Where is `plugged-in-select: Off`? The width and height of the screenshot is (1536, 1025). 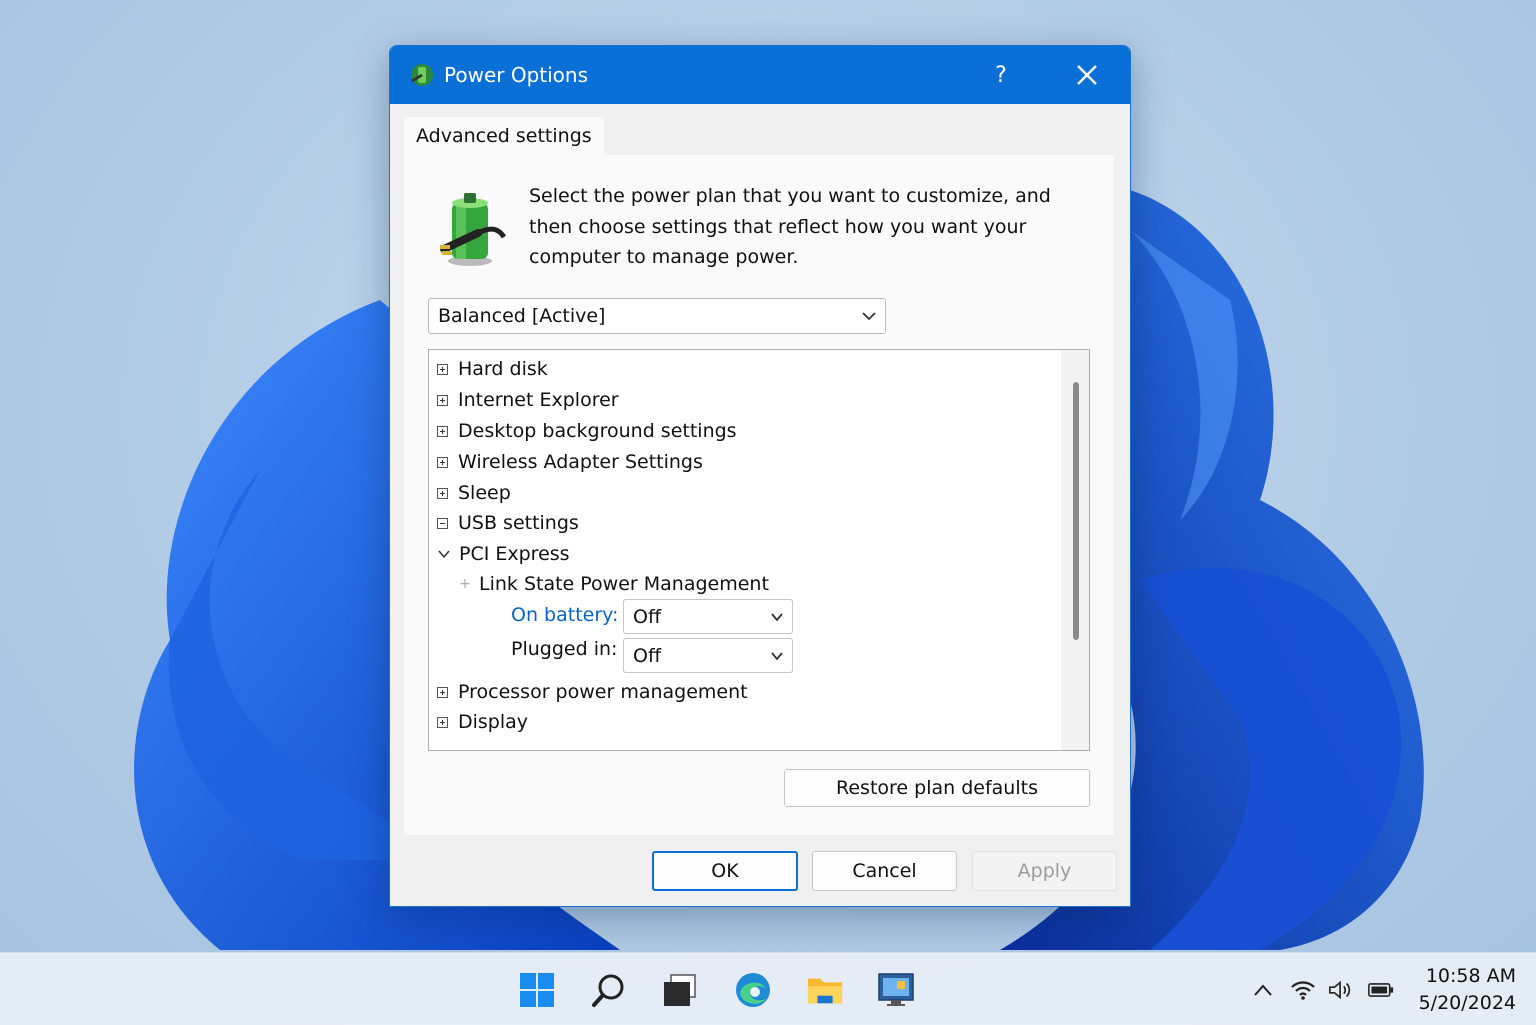
plugged-in-select: Off is located at coordinates (708, 655).